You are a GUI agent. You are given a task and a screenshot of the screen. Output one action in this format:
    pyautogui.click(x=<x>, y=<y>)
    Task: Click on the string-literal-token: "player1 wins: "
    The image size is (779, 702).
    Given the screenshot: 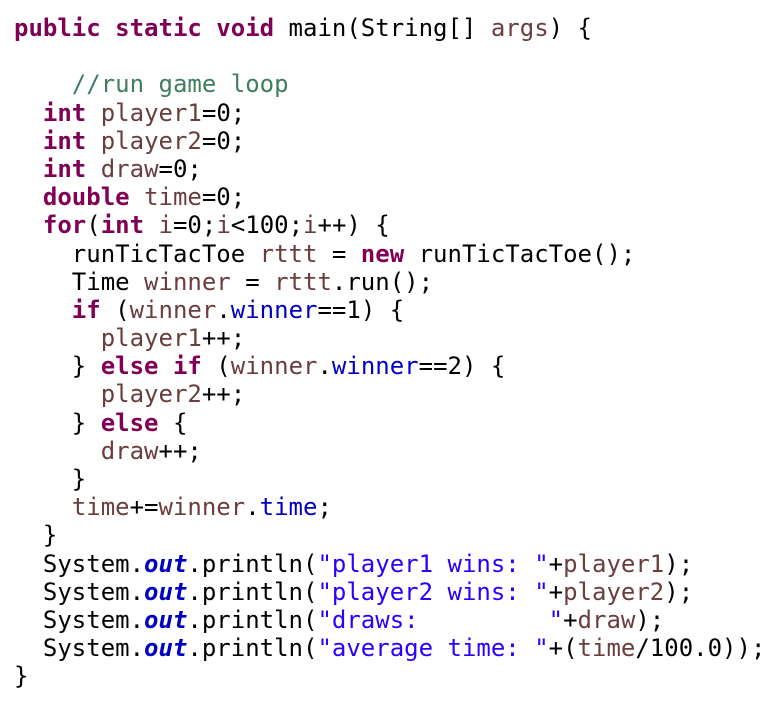 What is the action you would take?
    pyautogui.click(x=433, y=563)
    